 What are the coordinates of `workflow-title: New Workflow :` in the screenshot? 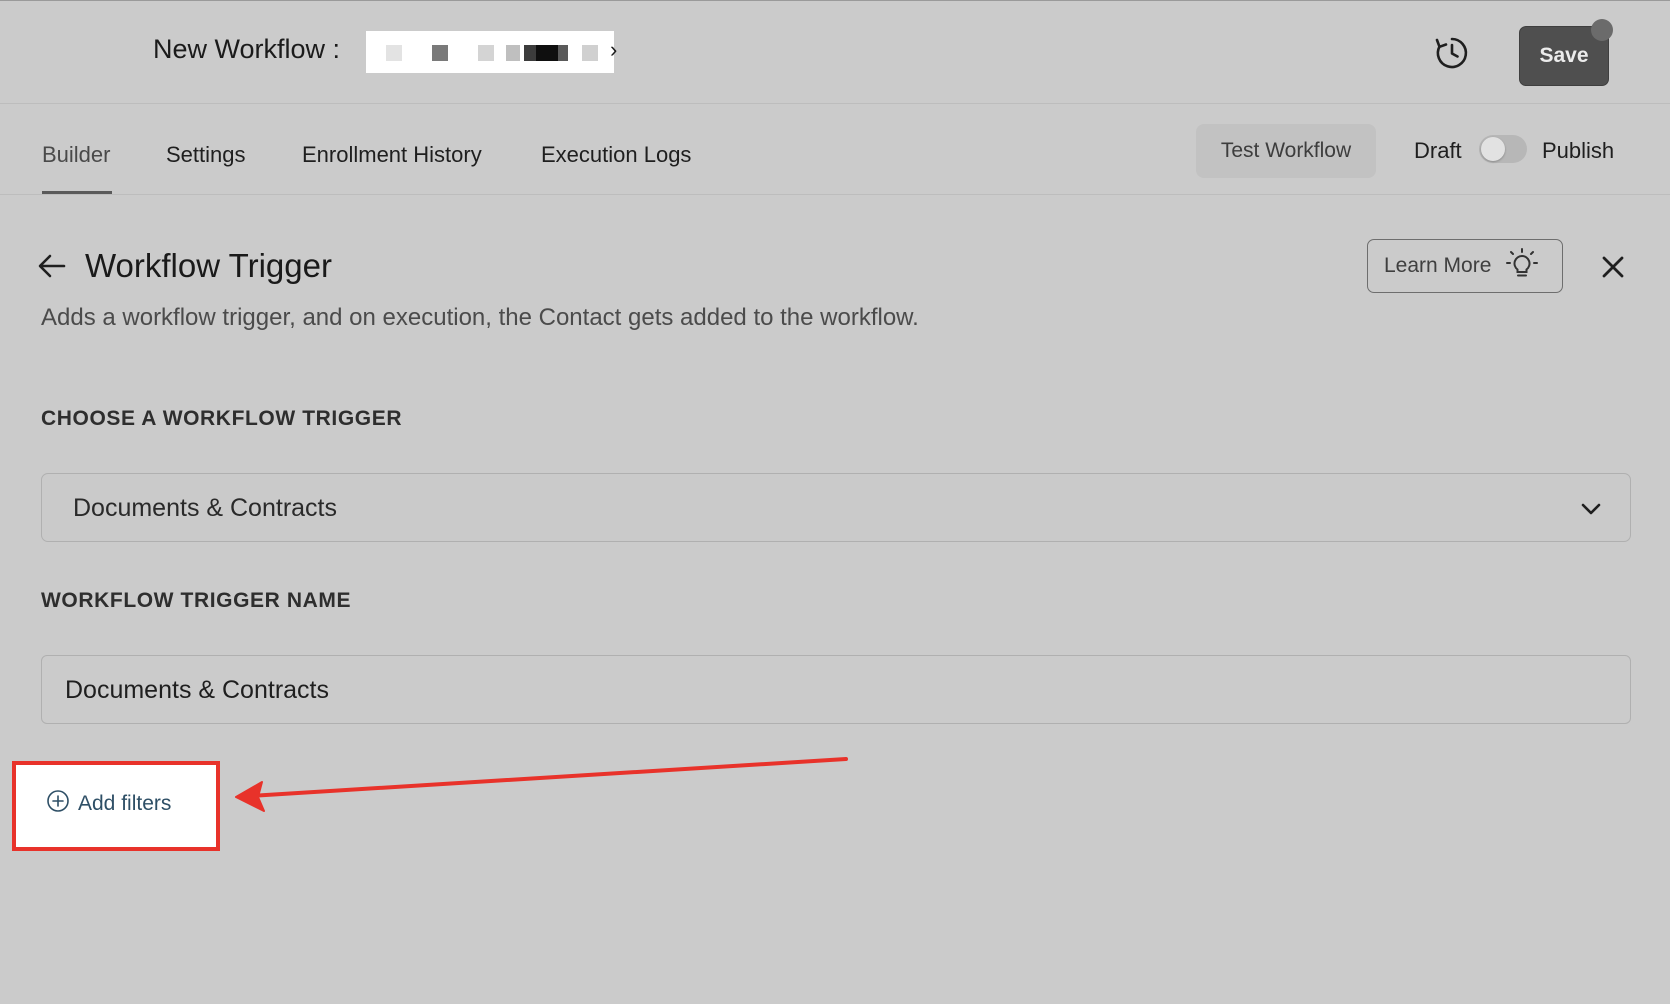 It's located at (247, 49).